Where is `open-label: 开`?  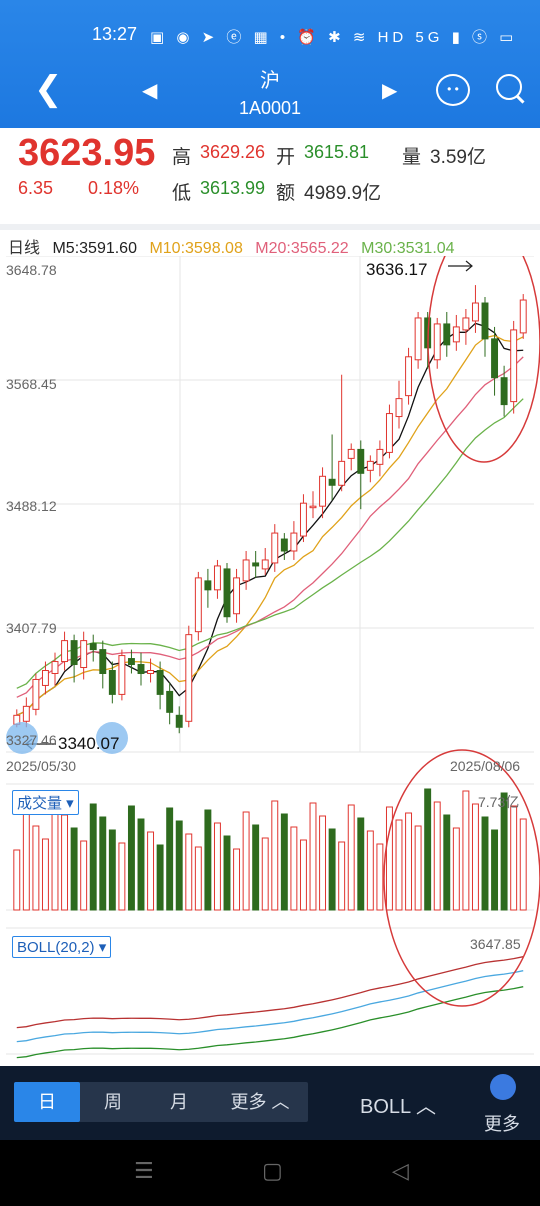 open-label: 开 is located at coordinates (286, 157).